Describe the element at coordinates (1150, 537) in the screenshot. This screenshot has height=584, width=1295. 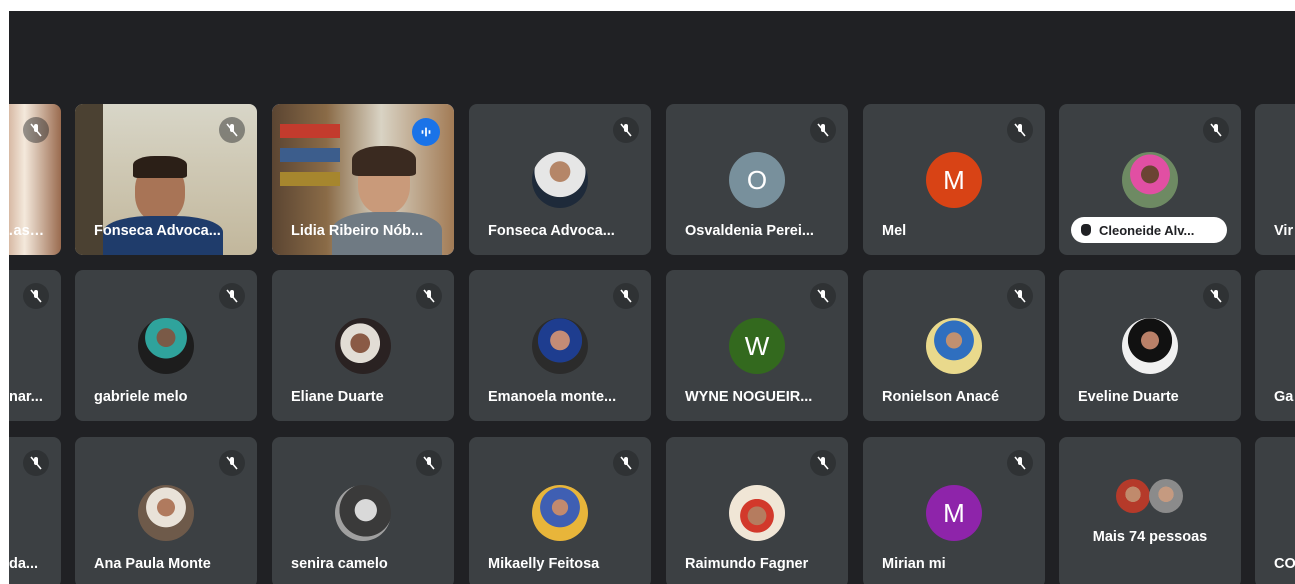
I see `more-participants-label: Mais 74 pessoas` at that location.